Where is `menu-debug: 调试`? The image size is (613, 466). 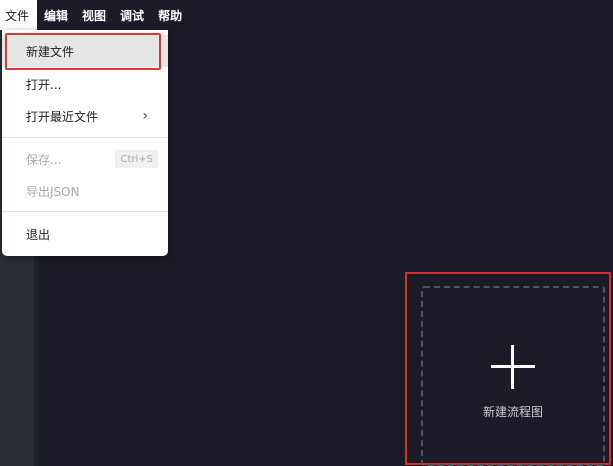
menu-debug: 调试 is located at coordinates (132, 15).